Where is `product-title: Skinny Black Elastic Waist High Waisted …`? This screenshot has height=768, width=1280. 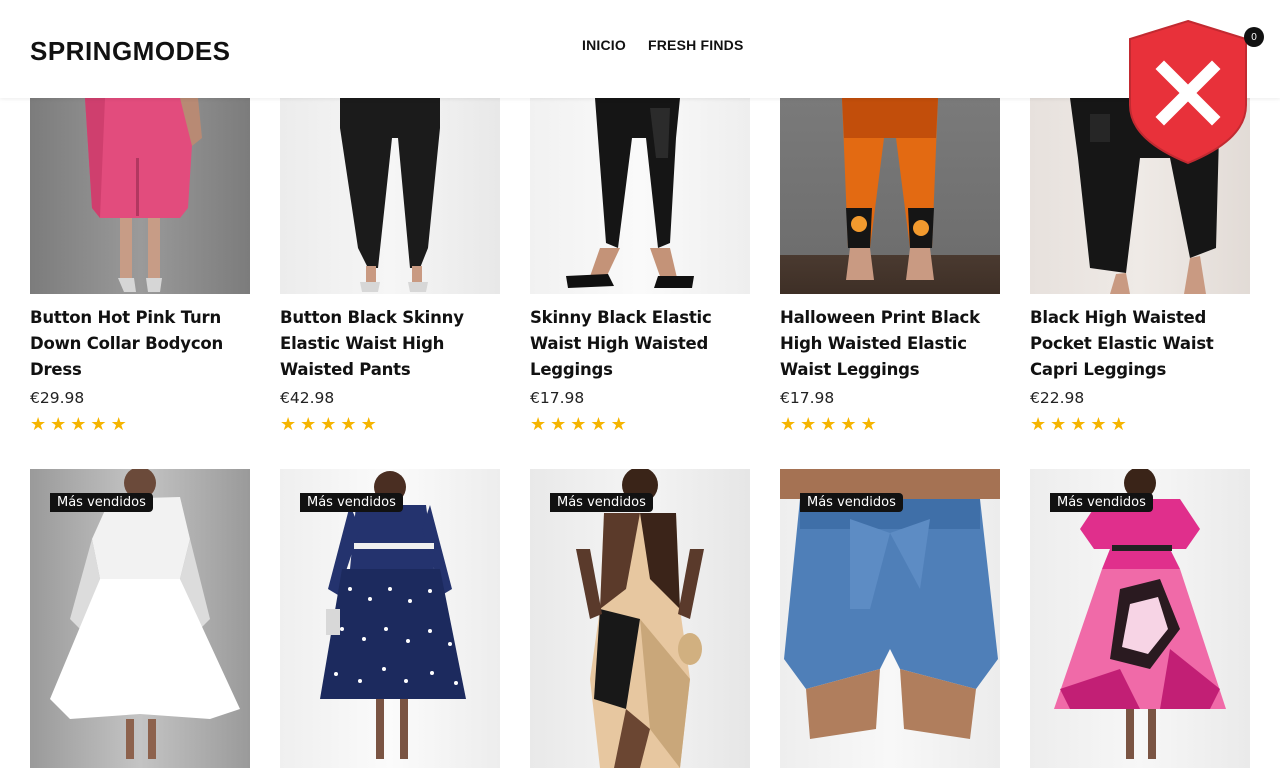
product-title: Skinny Black Elastic Waist High Waisted … is located at coordinates (640, 344).